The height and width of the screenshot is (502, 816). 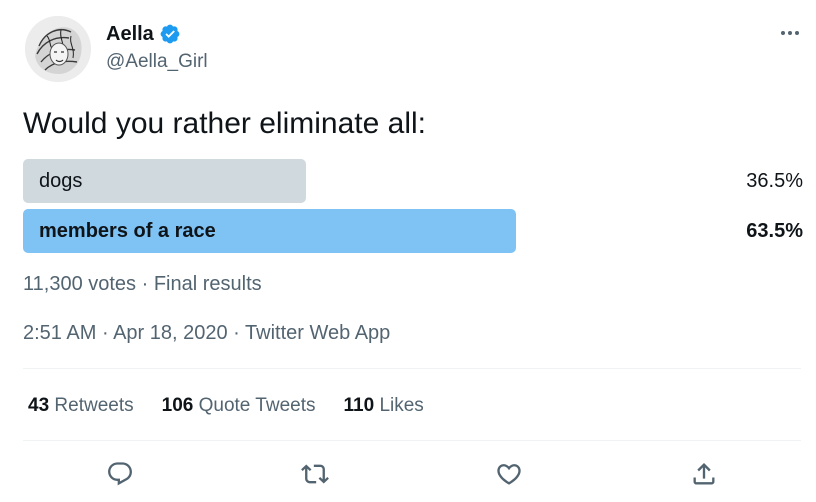 I want to click on avatar, so click(x=58, y=49).